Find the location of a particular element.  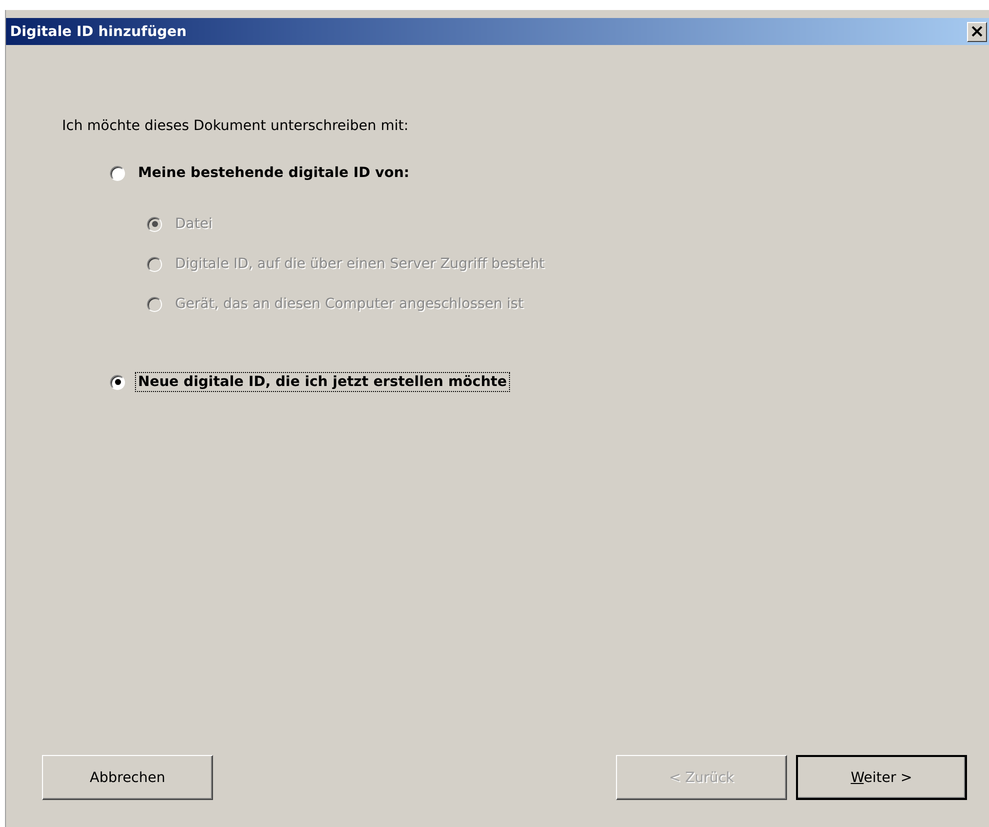

window-title: Digitale ID hinzufügen is located at coordinates (98, 32).